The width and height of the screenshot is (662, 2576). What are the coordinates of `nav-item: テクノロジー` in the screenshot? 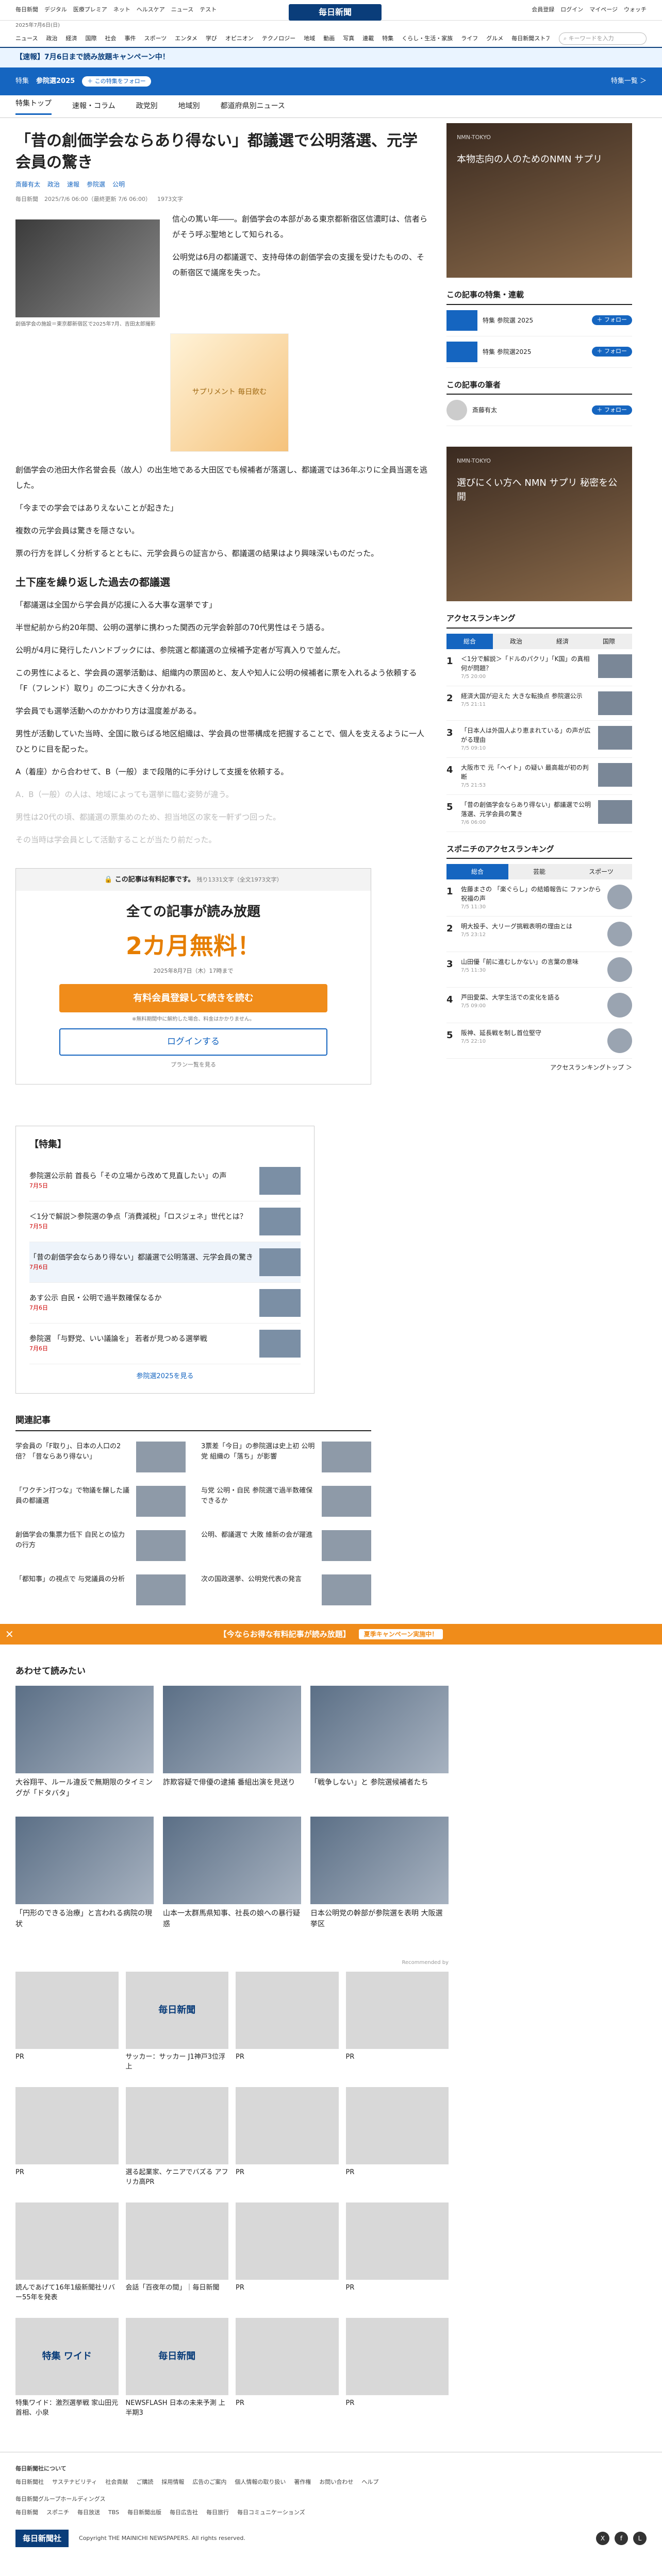 It's located at (278, 39).